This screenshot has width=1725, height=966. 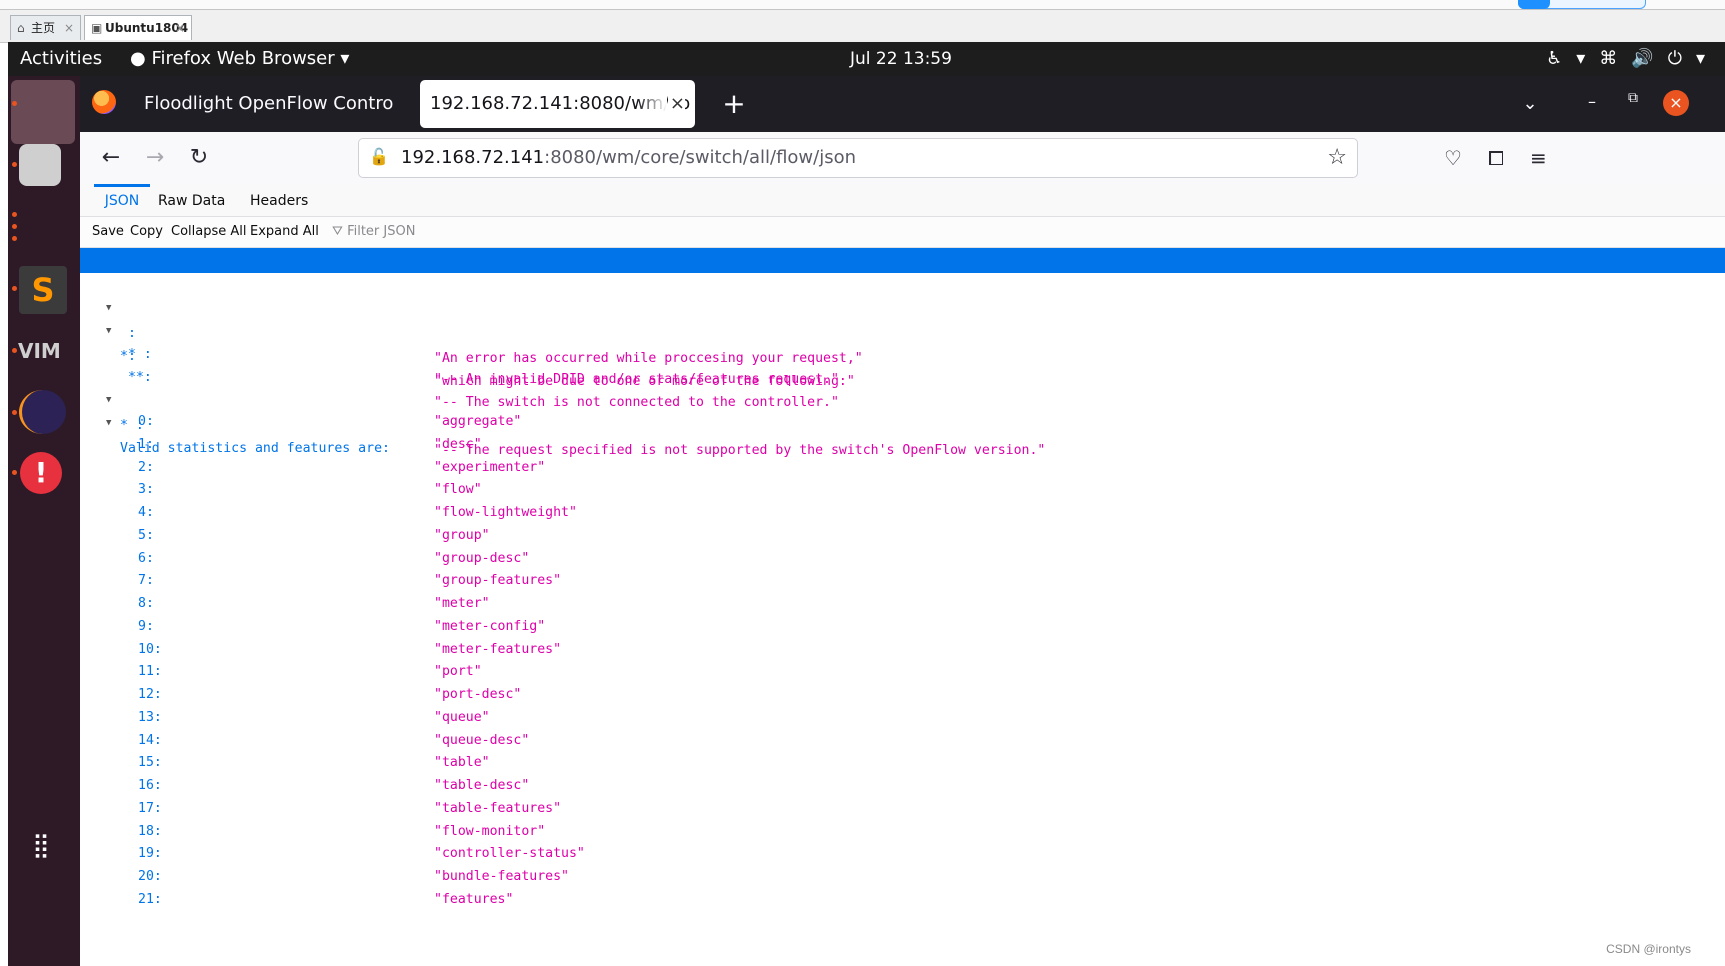 What do you see at coordinates (902, 580) in the screenshot?
I see `json-array-row: 7: "group-features"` at bounding box center [902, 580].